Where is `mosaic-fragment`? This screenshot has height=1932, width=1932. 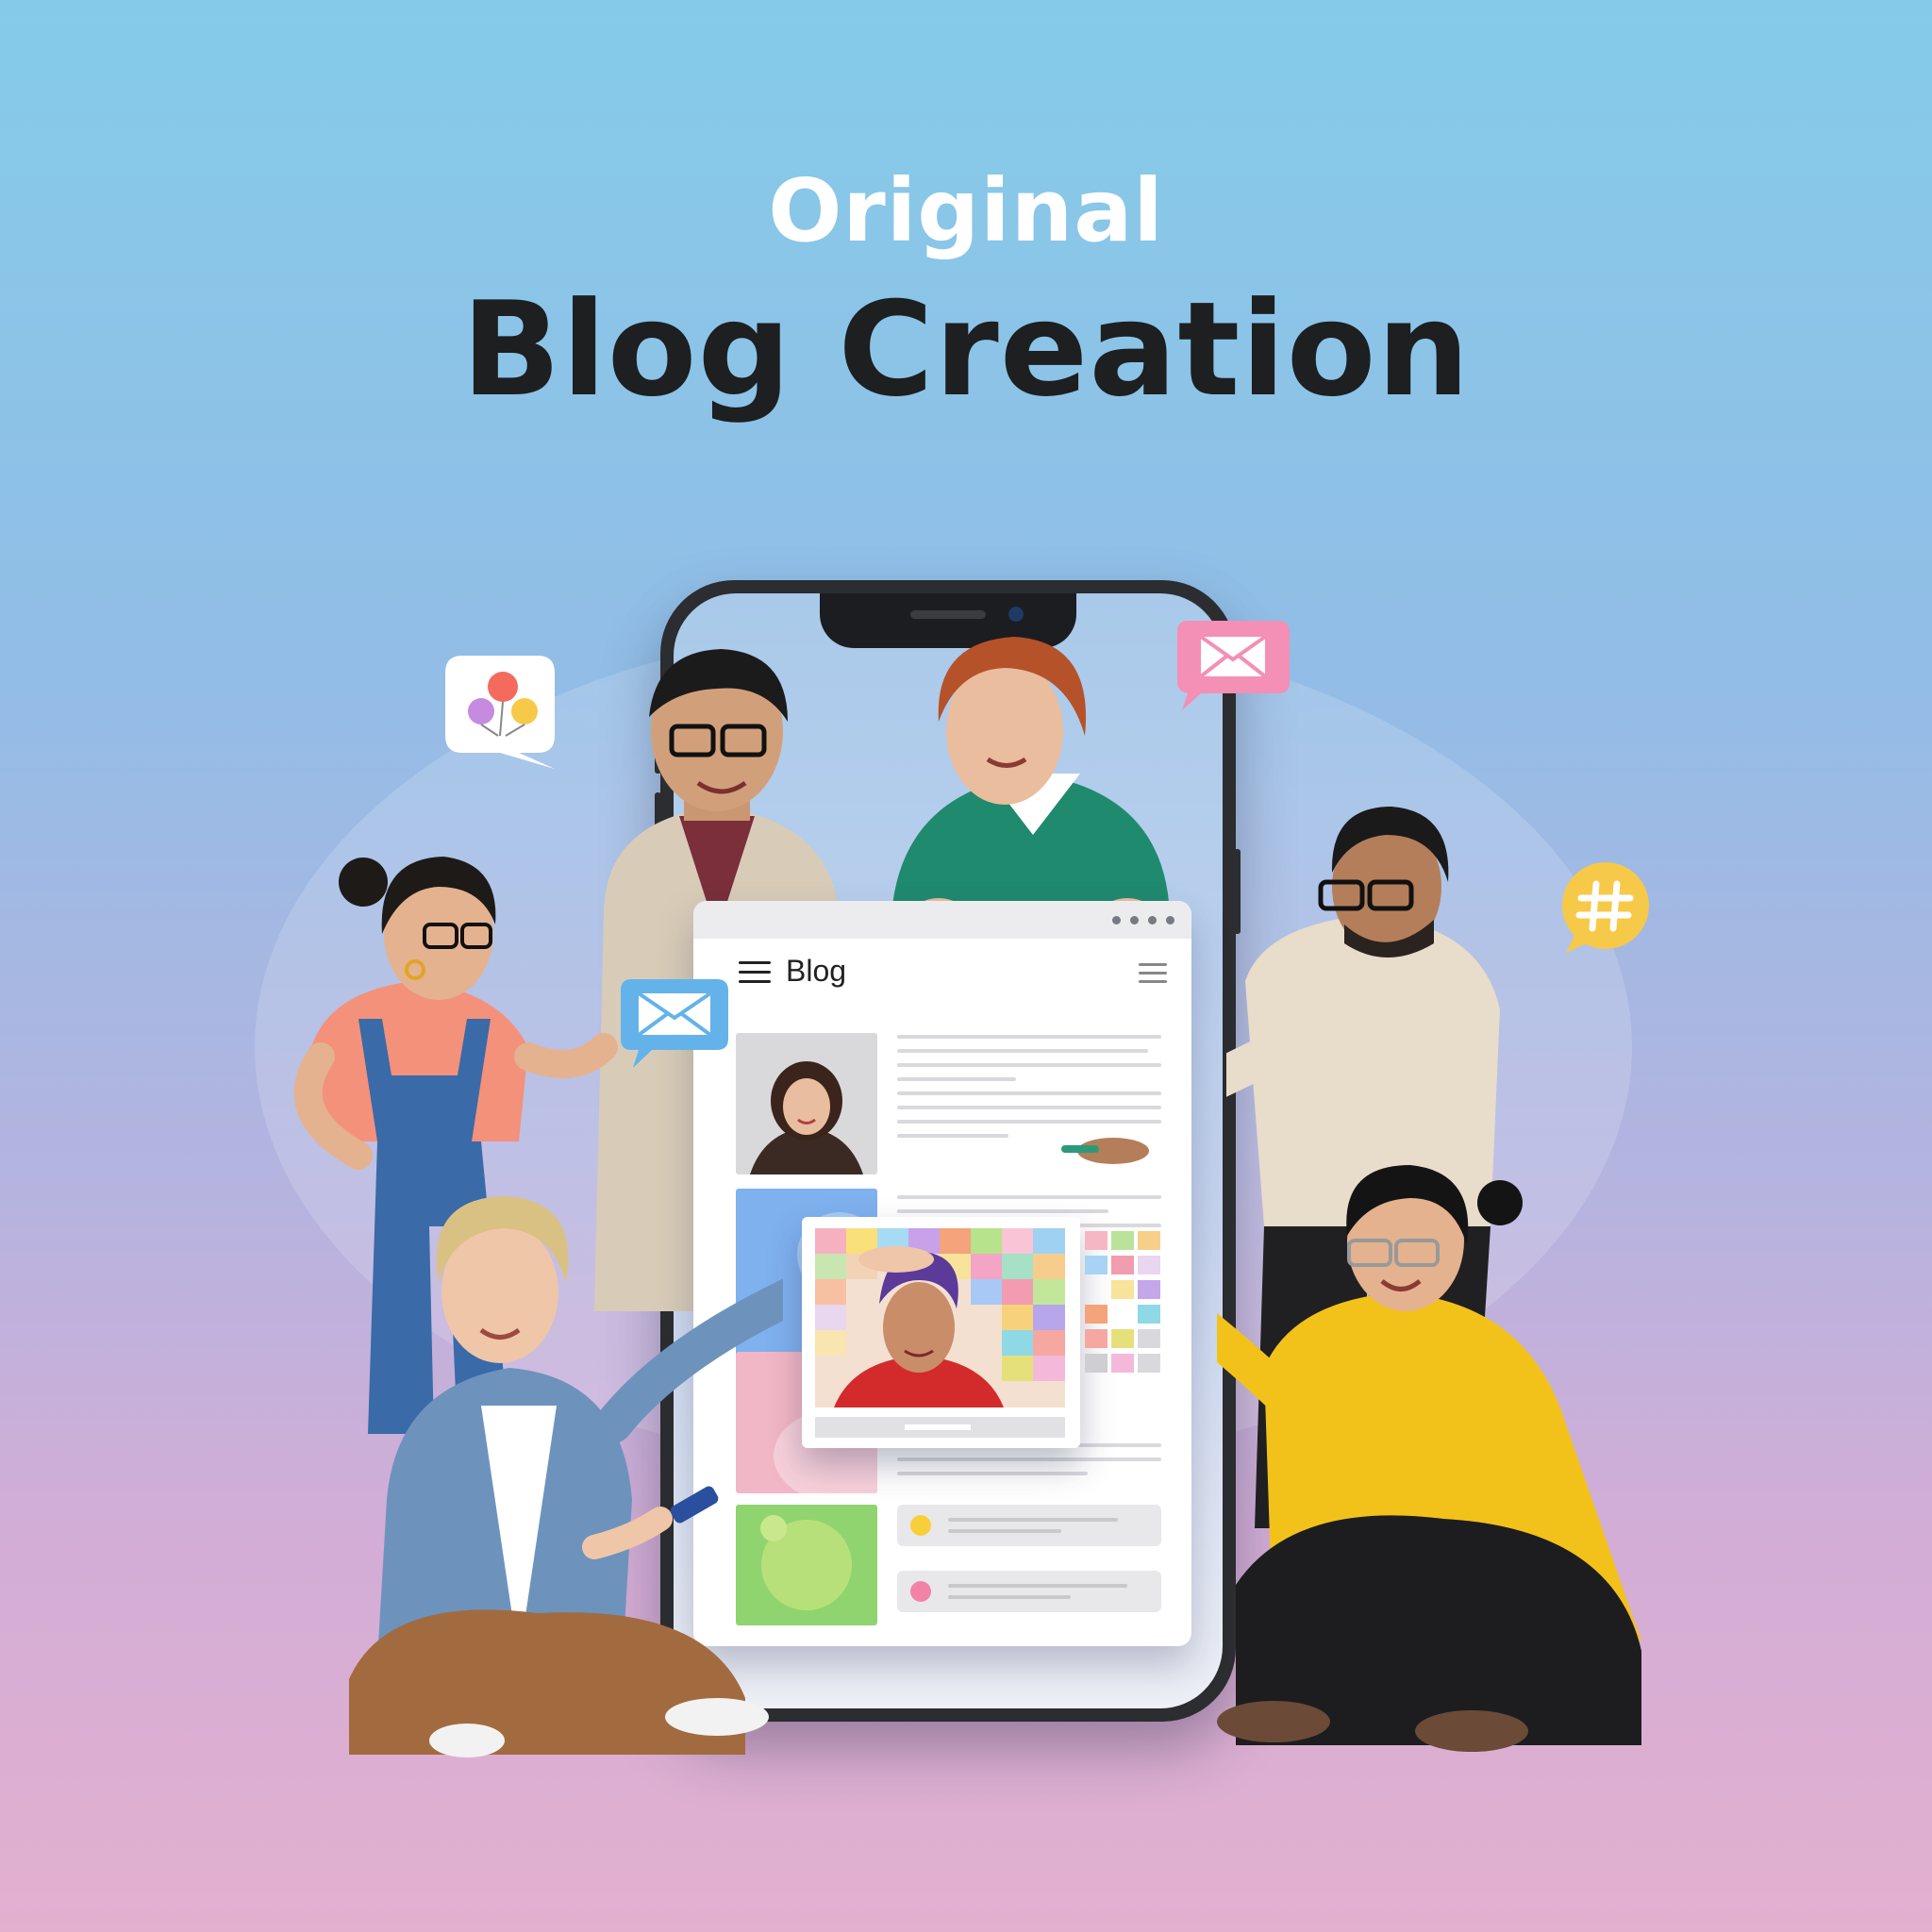
mosaic-fragment is located at coordinates (1123, 1302).